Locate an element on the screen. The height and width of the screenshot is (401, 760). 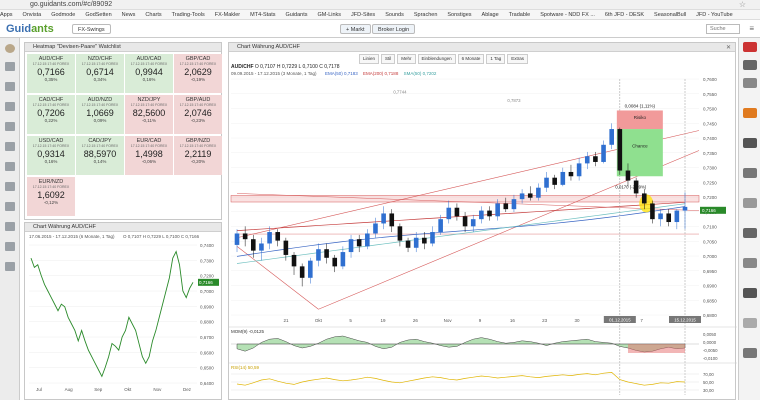
tile-price: 0,9314 is located at coordinates (51, 154).